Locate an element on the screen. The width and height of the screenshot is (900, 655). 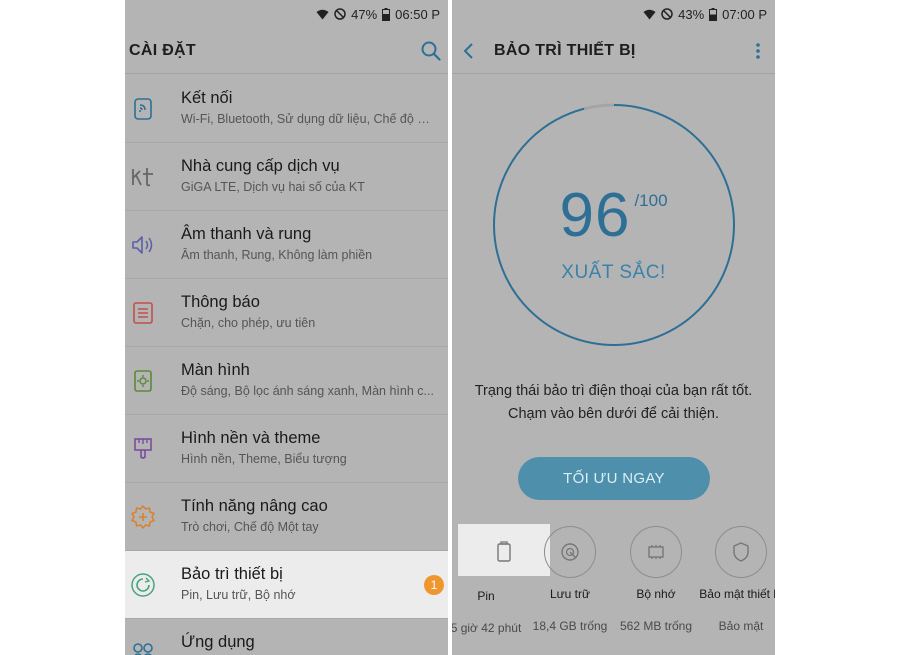
more-options-icon is located at coordinates (758, 51).